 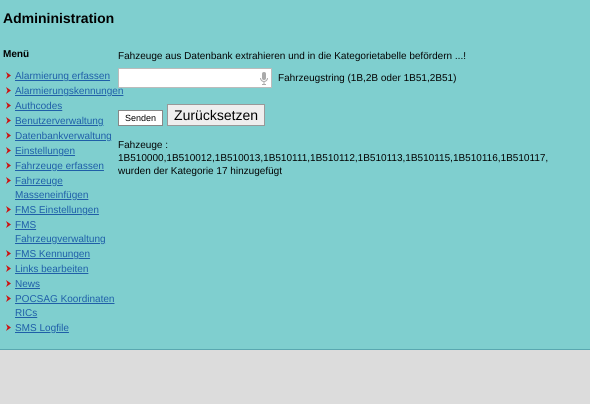 I want to click on menu-link: Einstellungen, so click(x=45, y=152).